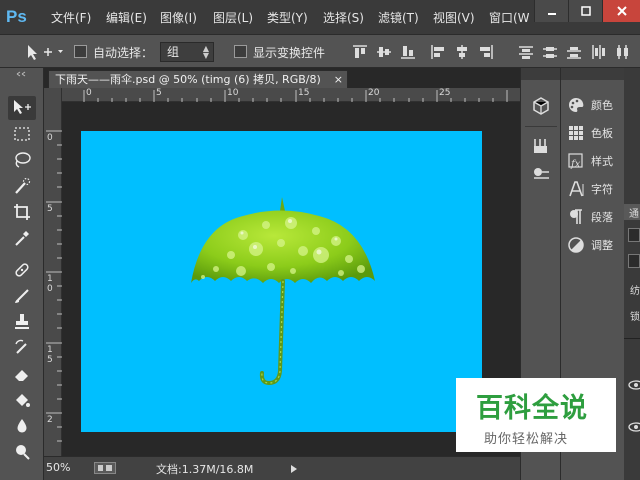  I want to click on panel-character: 字符, so click(596, 189).